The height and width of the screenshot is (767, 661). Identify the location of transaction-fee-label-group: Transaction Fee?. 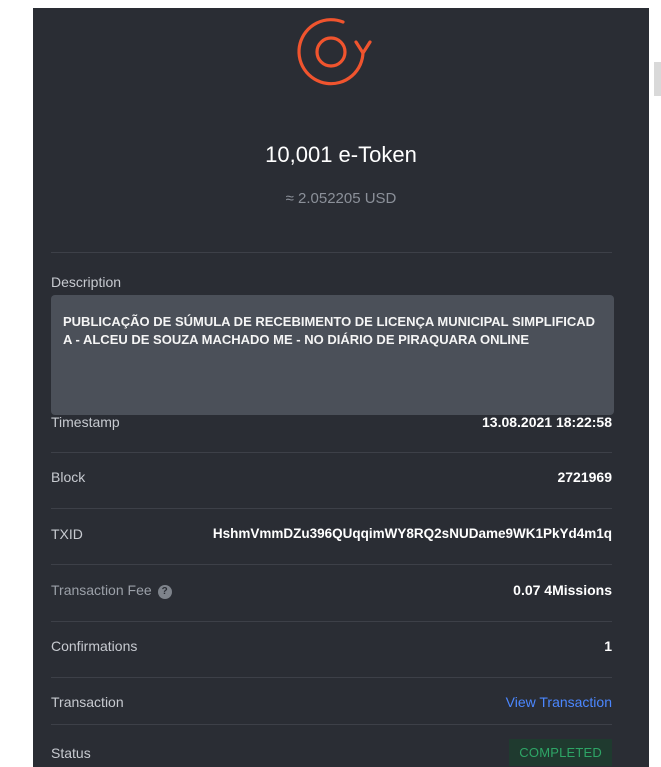
(111, 590).